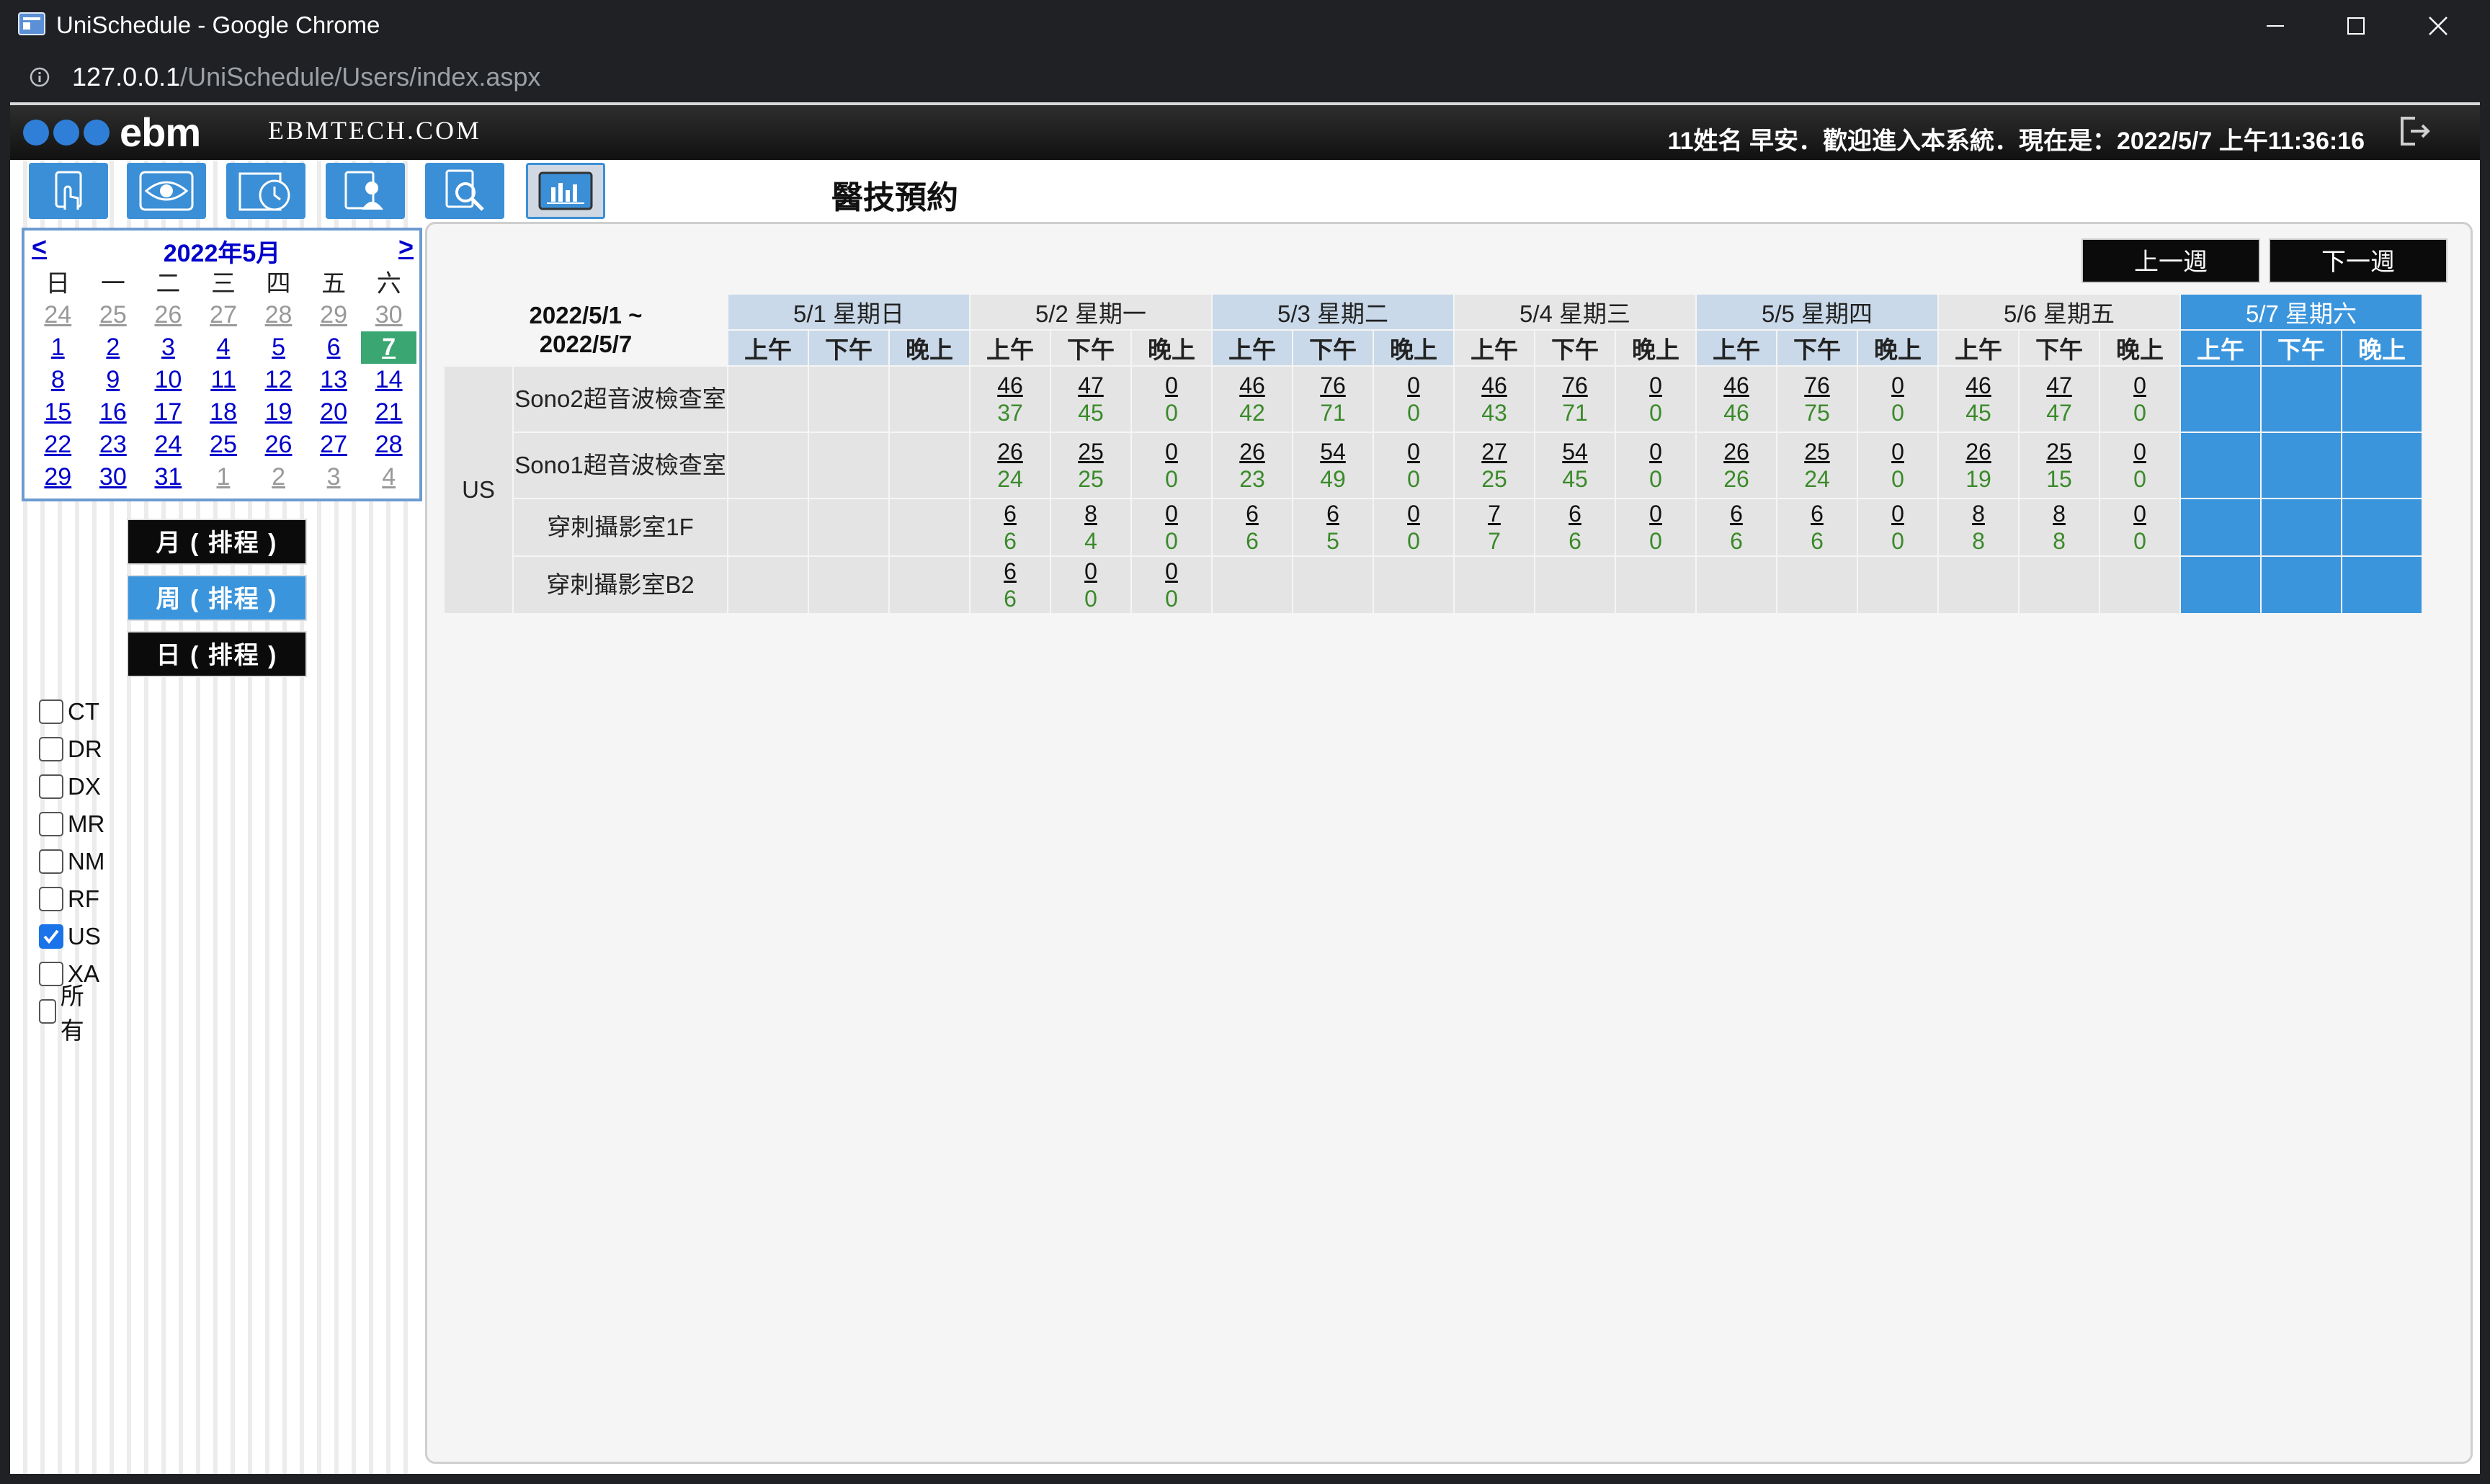  What do you see at coordinates (1817, 465) in the screenshot?
I see `schedule-cell: 25 24` at bounding box center [1817, 465].